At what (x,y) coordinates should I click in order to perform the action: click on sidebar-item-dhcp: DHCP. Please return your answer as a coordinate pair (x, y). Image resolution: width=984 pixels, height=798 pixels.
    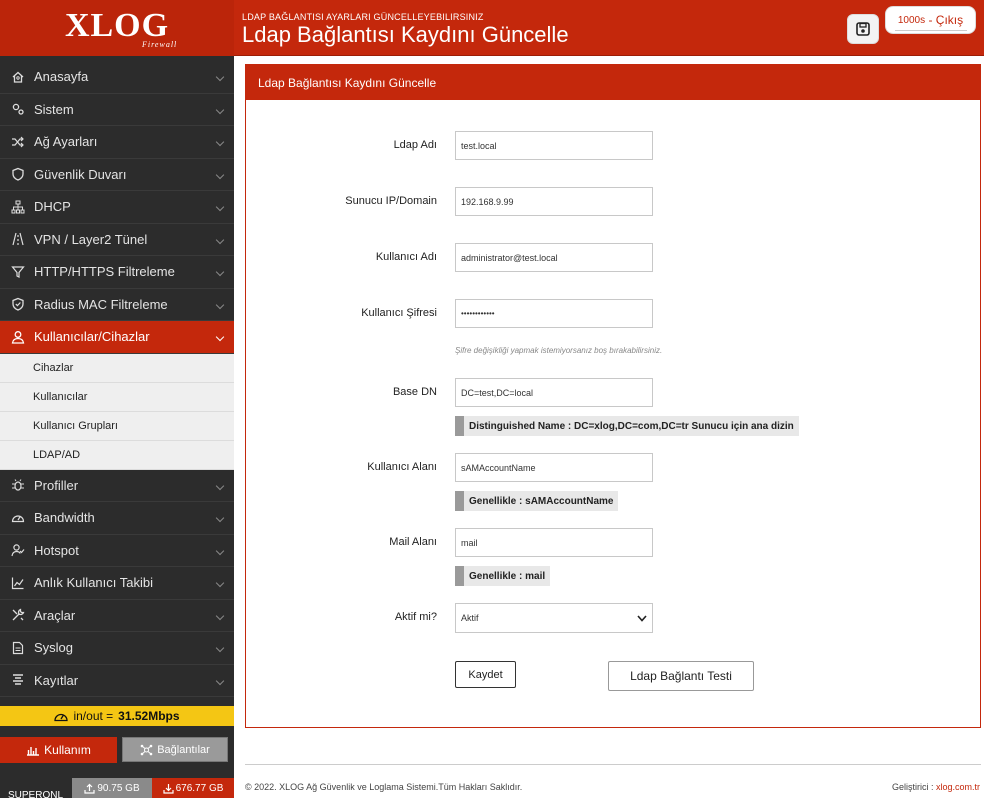
    Looking at the image, I should click on (117, 207).